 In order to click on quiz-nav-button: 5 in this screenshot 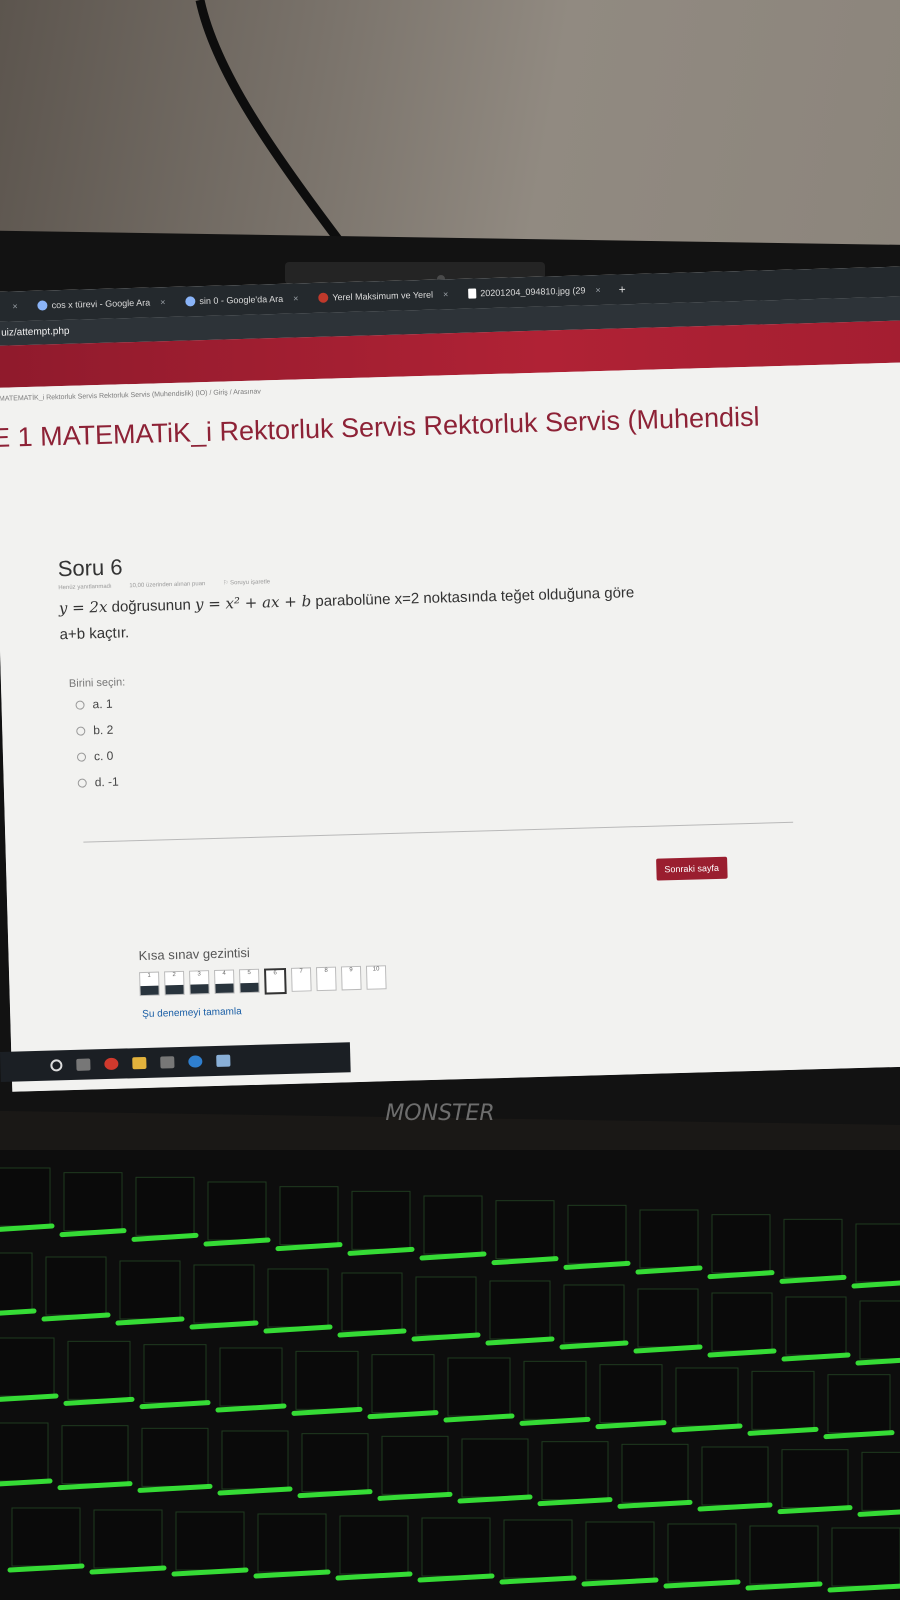, I will do `click(249, 981)`.